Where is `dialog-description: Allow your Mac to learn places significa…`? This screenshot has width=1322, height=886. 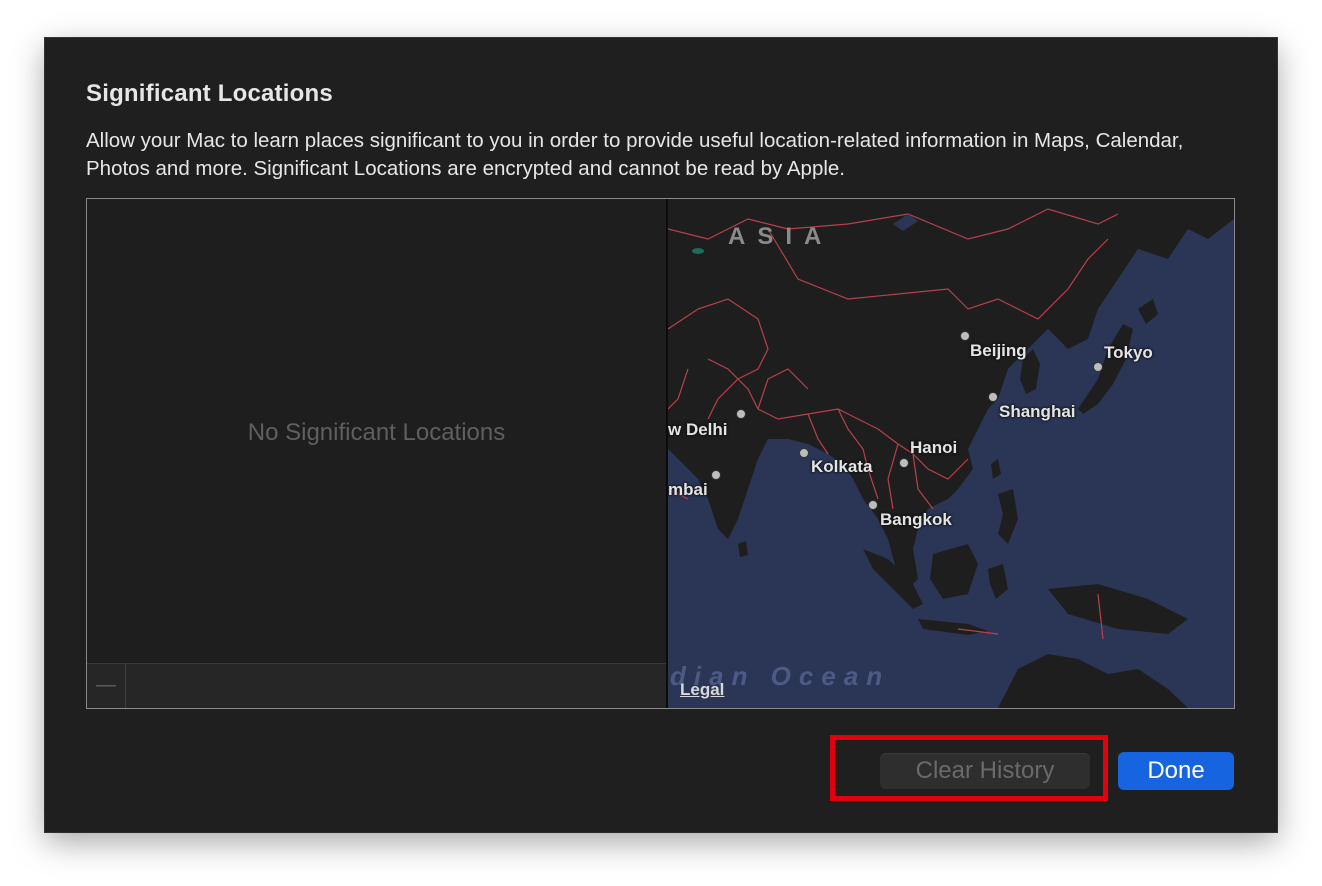 dialog-description: Allow your Mac to learn places significa… is located at coordinates (635, 154).